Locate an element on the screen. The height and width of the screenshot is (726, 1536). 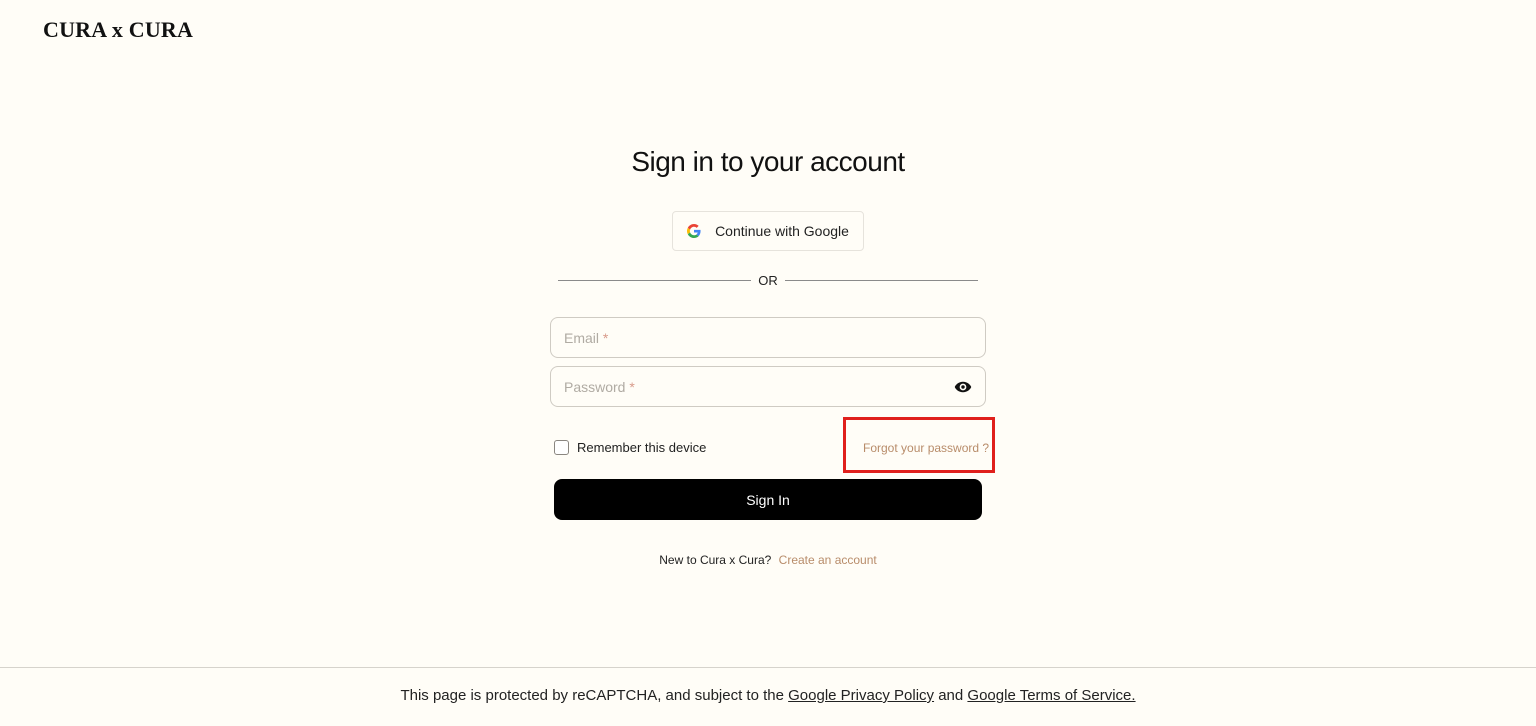
recaptcha-and-text: and is located at coordinates (951, 695).